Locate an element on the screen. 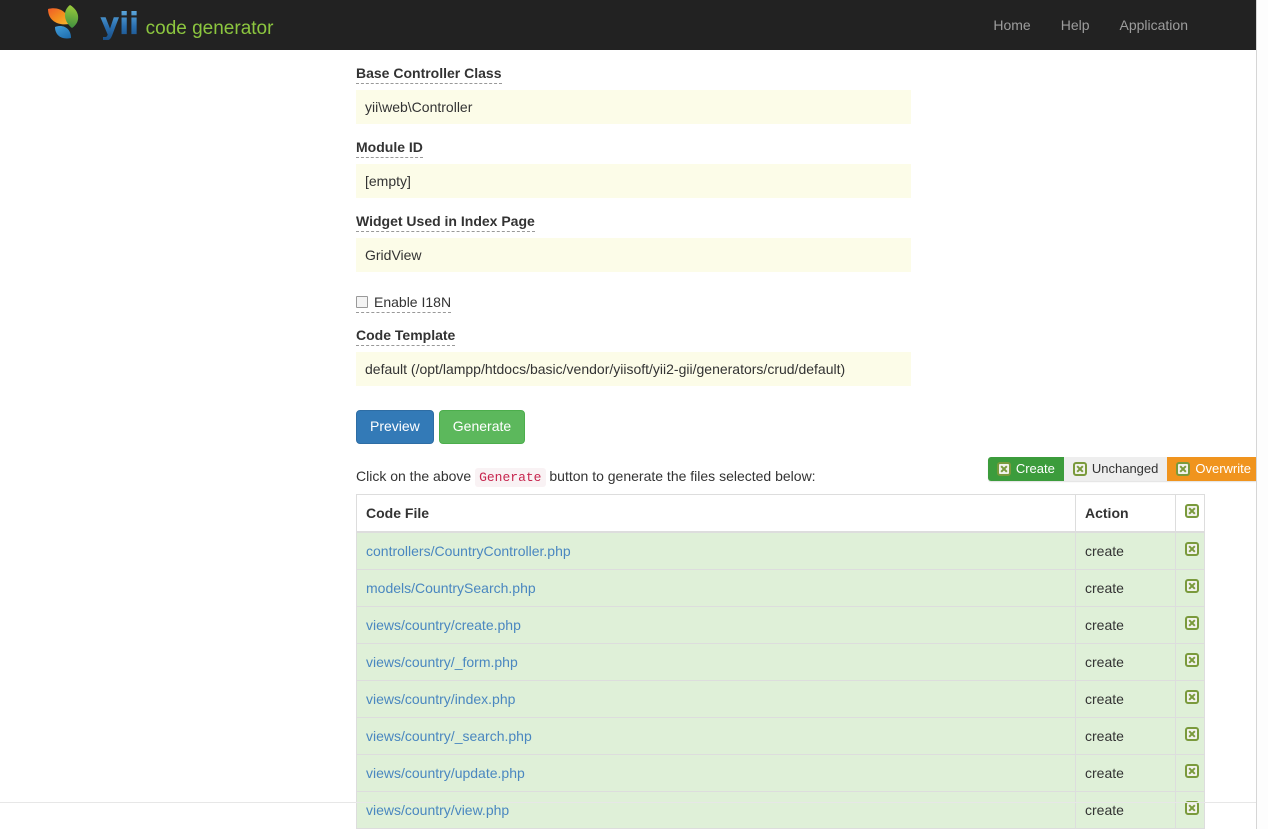  nav-links: Home Help Application is located at coordinates (1117, 25).